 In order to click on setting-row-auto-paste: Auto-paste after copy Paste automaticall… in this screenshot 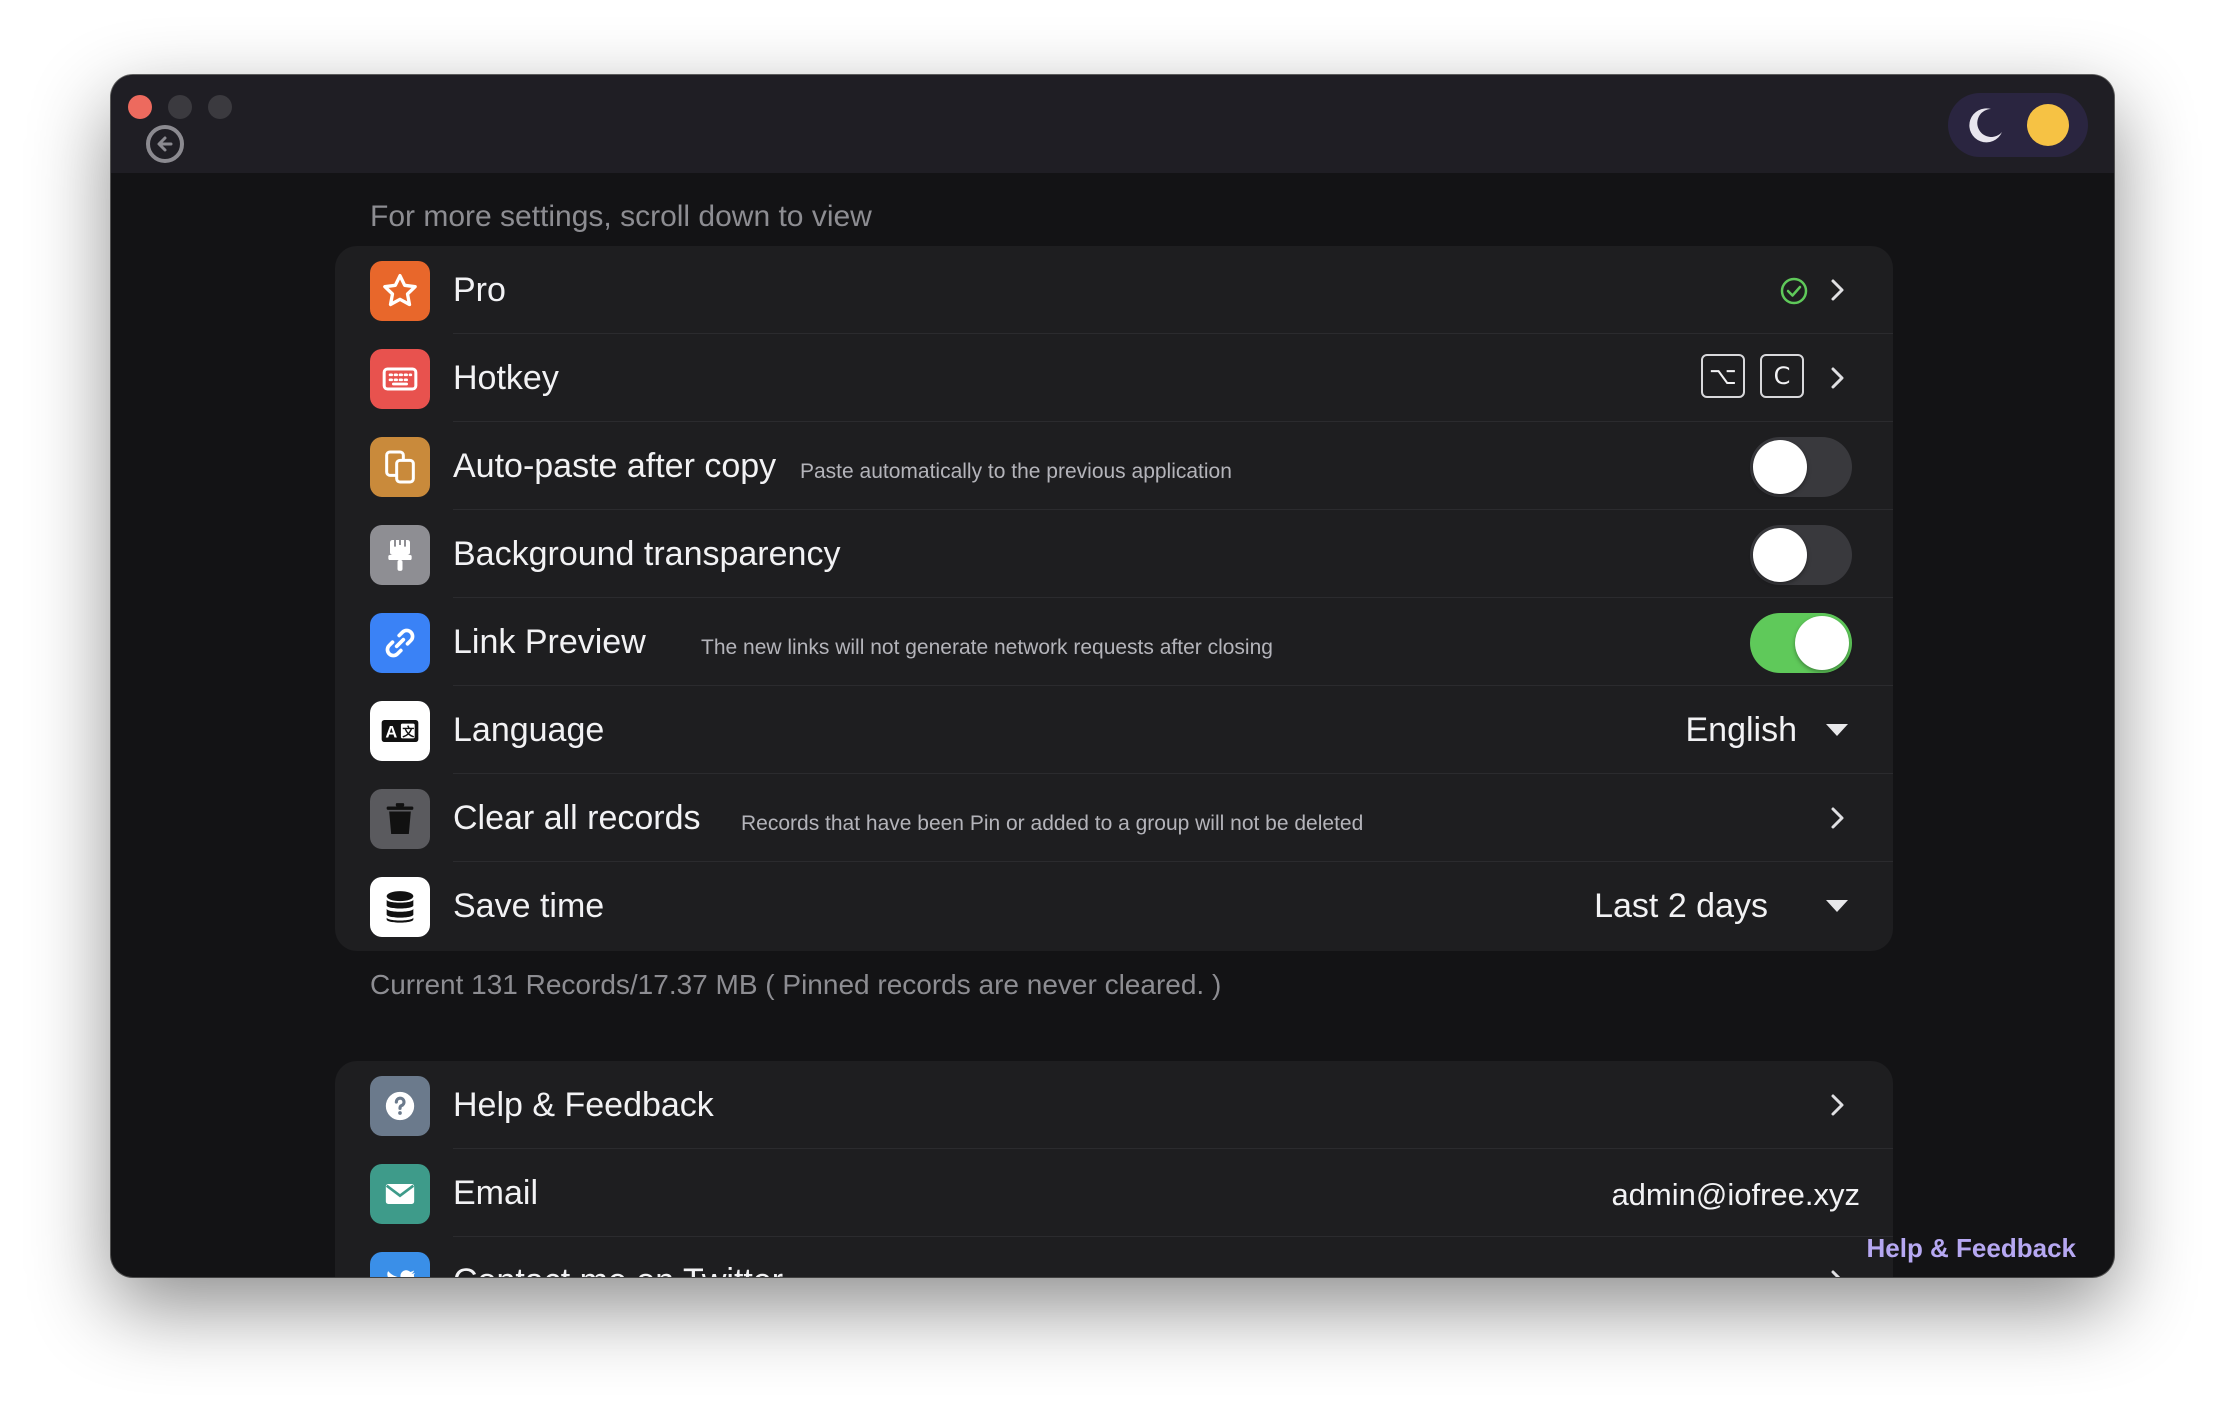, I will do `click(1114, 466)`.